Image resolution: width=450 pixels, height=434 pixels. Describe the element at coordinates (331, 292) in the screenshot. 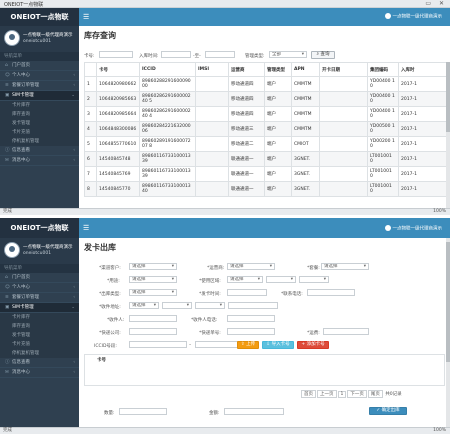

I see `phone-input` at that location.